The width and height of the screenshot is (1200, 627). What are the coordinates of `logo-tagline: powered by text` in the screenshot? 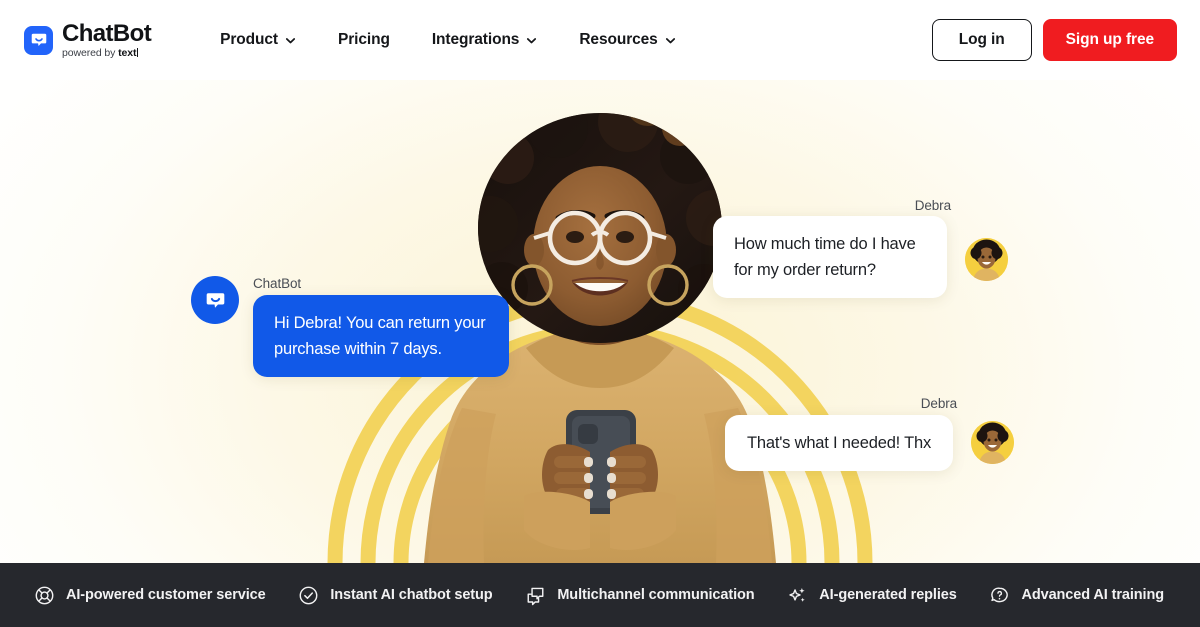 It's located at (106, 52).